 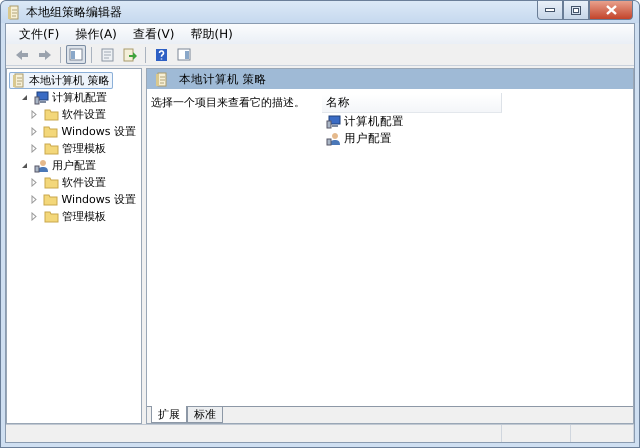 What do you see at coordinates (70, 97) in the screenshot?
I see `tree-item: 计算机配置` at bounding box center [70, 97].